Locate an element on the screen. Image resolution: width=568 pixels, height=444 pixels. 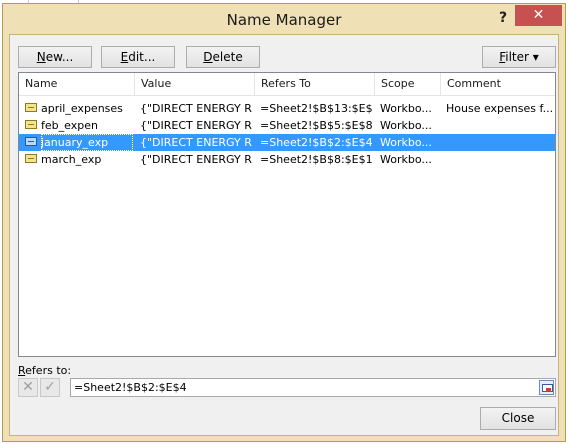
row-refers-to: =Sheet2!$B$2:$E$4 is located at coordinates (316, 142).